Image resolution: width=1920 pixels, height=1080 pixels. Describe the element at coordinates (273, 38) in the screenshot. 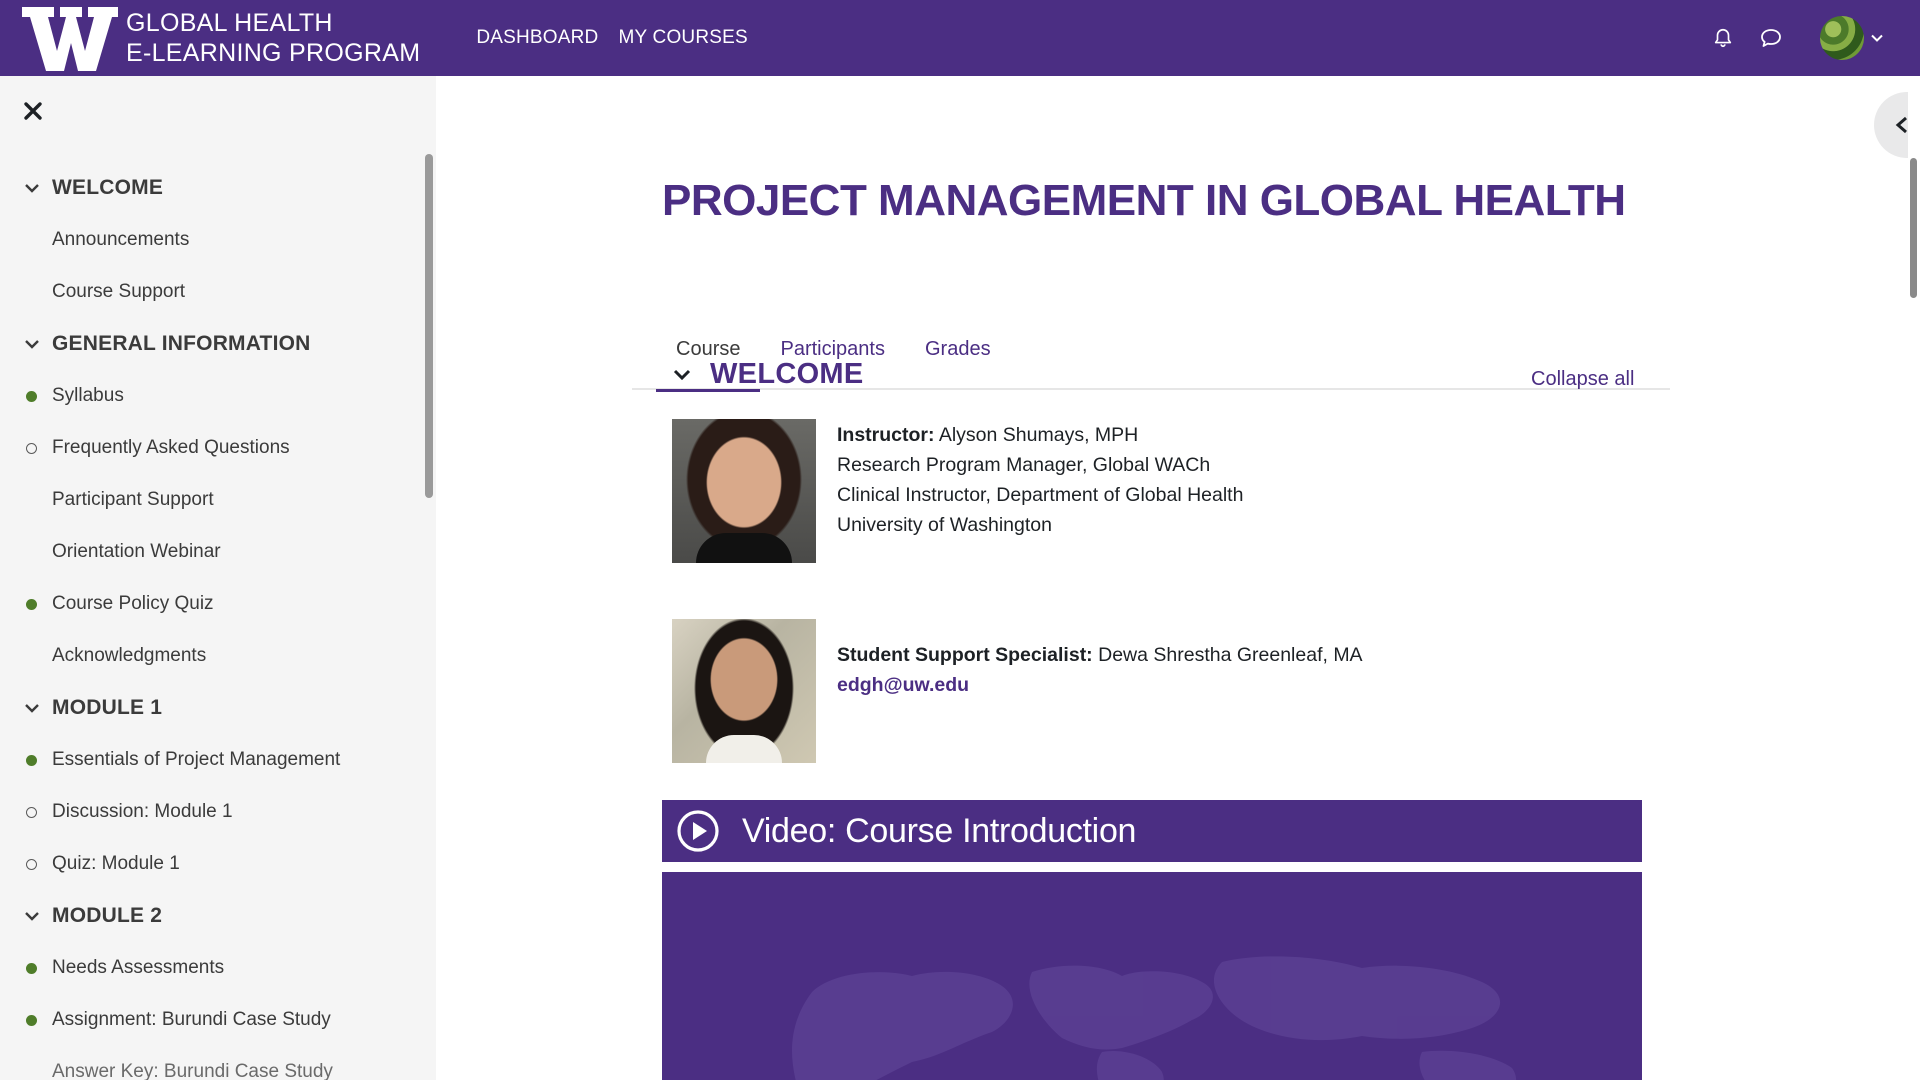

I see `brand-text: GLOBAL HEALTH E-LEARNING PROGRAM` at that location.